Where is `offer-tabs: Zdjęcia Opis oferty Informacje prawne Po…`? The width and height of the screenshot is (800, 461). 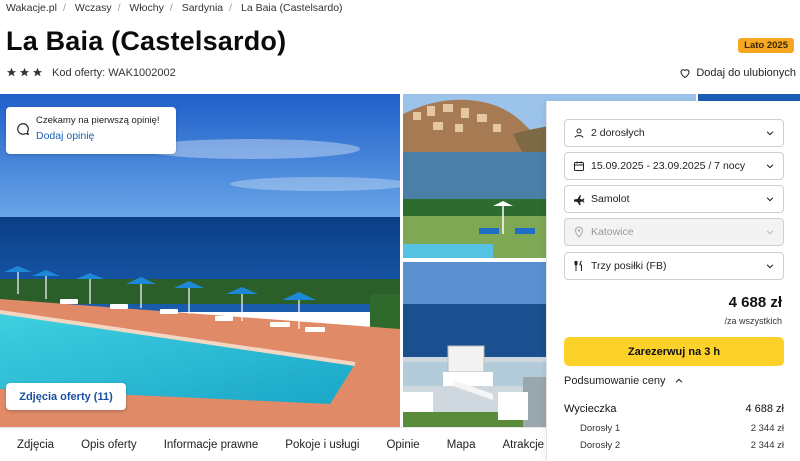 offer-tabs: Zdjęcia Opis oferty Informacje prawne Po… is located at coordinates (274, 444).